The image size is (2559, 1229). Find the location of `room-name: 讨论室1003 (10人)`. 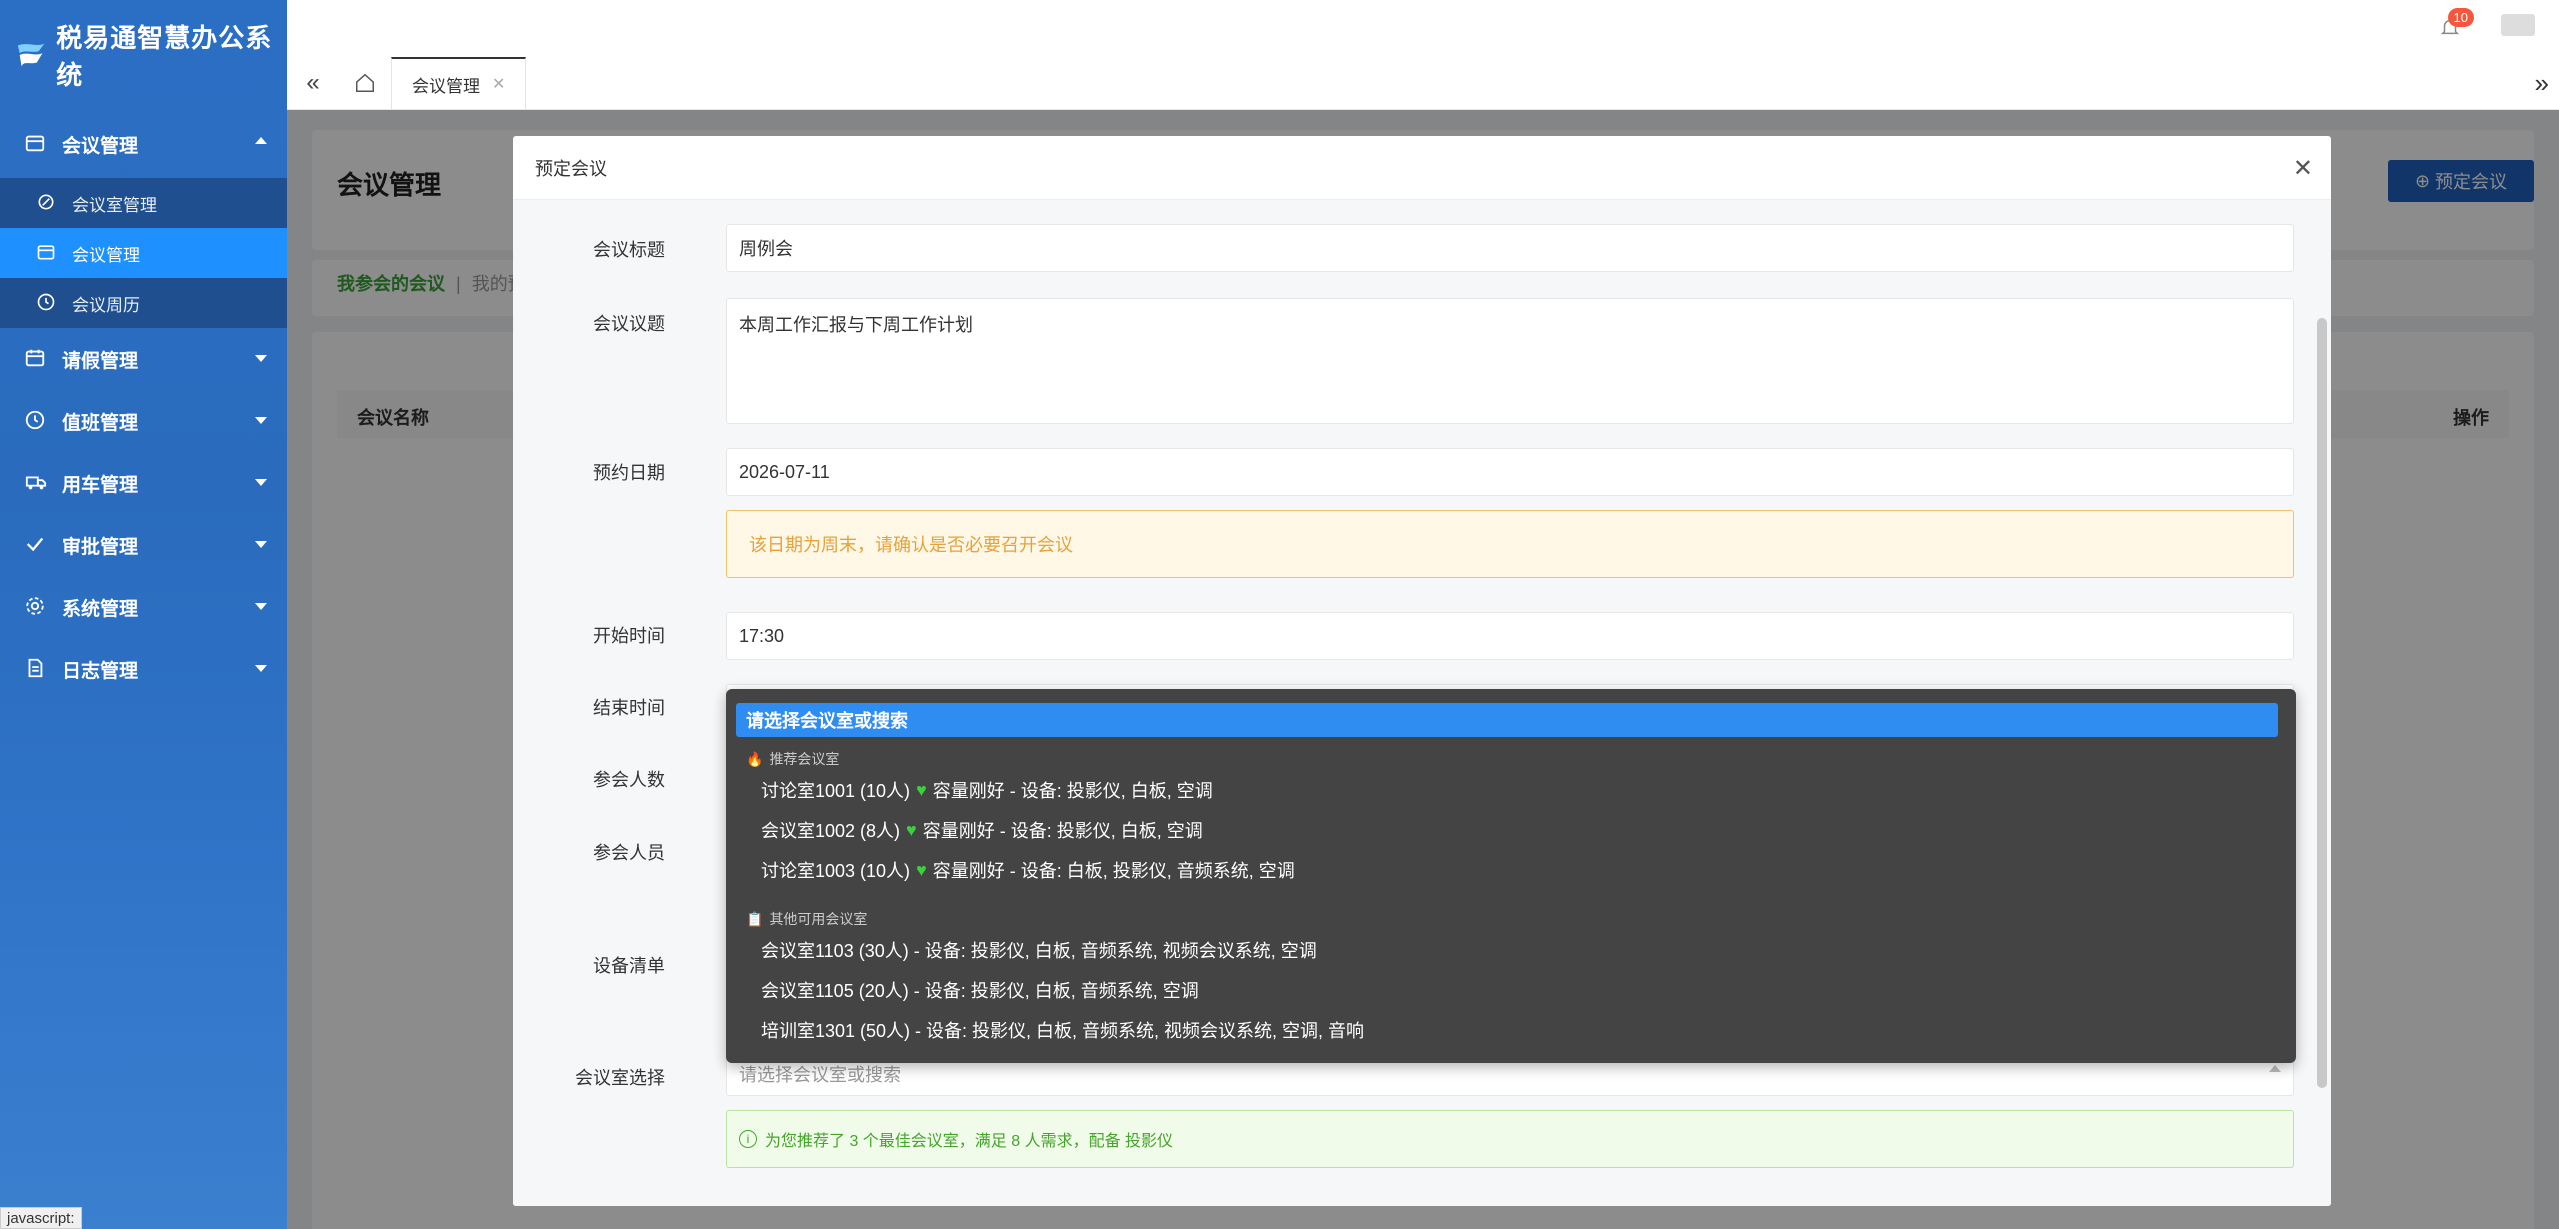

room-name: 讨论室1003 (10人) is located at coordinates (836, 871).